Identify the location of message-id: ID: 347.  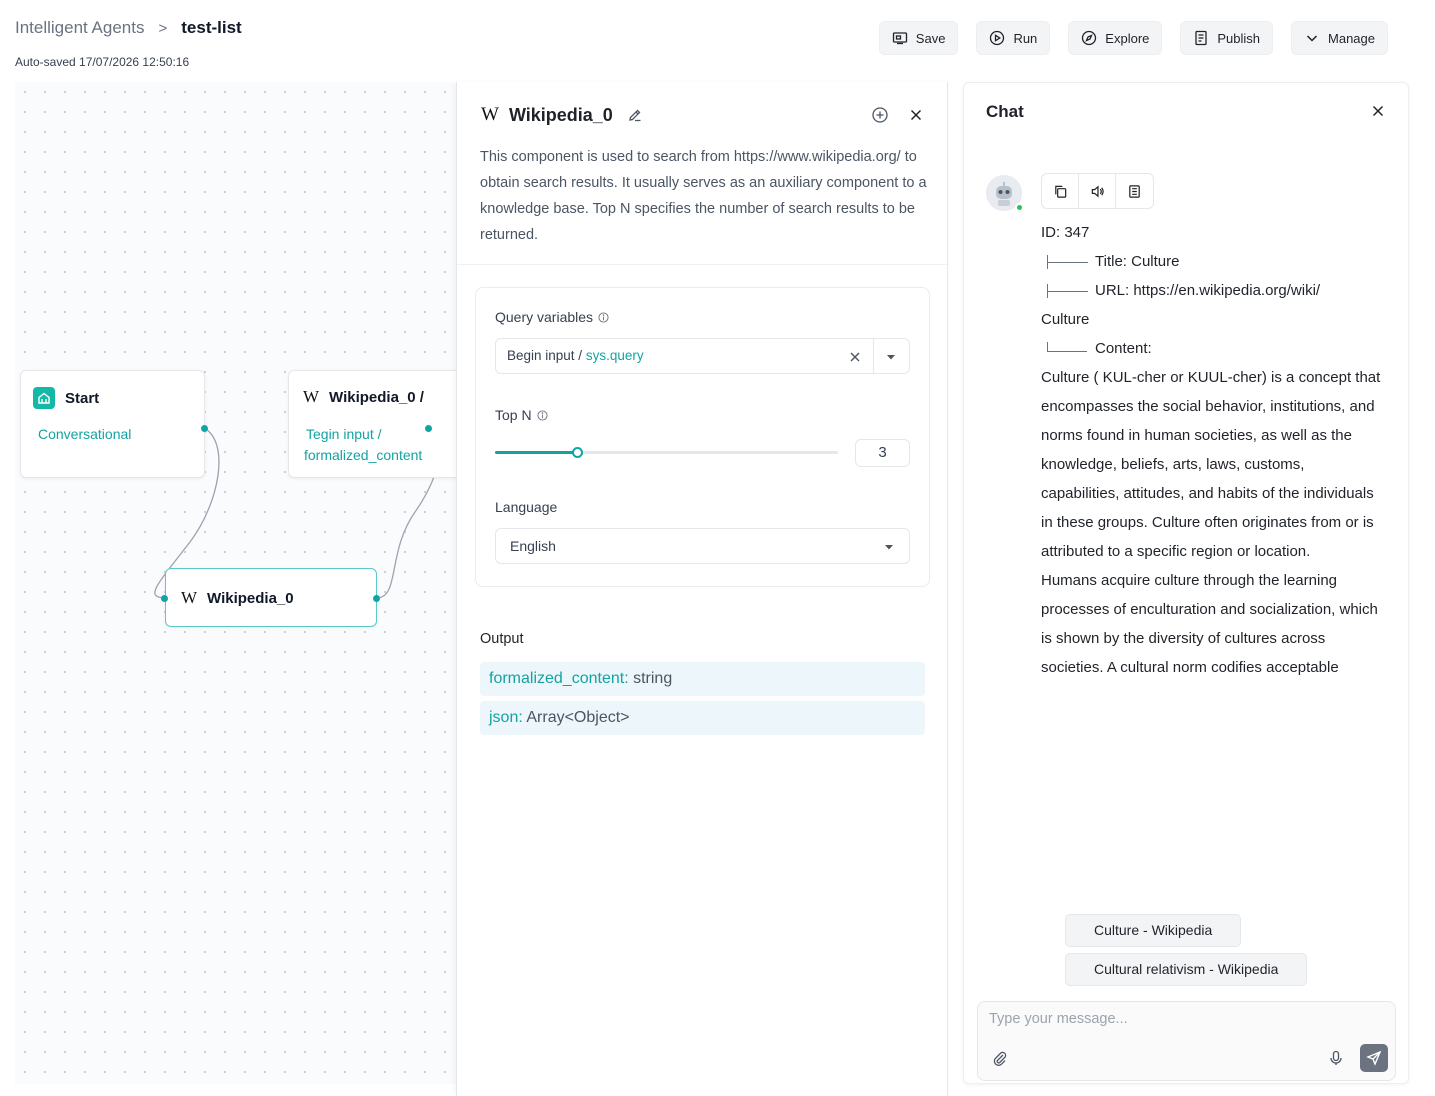
(1065, 232).